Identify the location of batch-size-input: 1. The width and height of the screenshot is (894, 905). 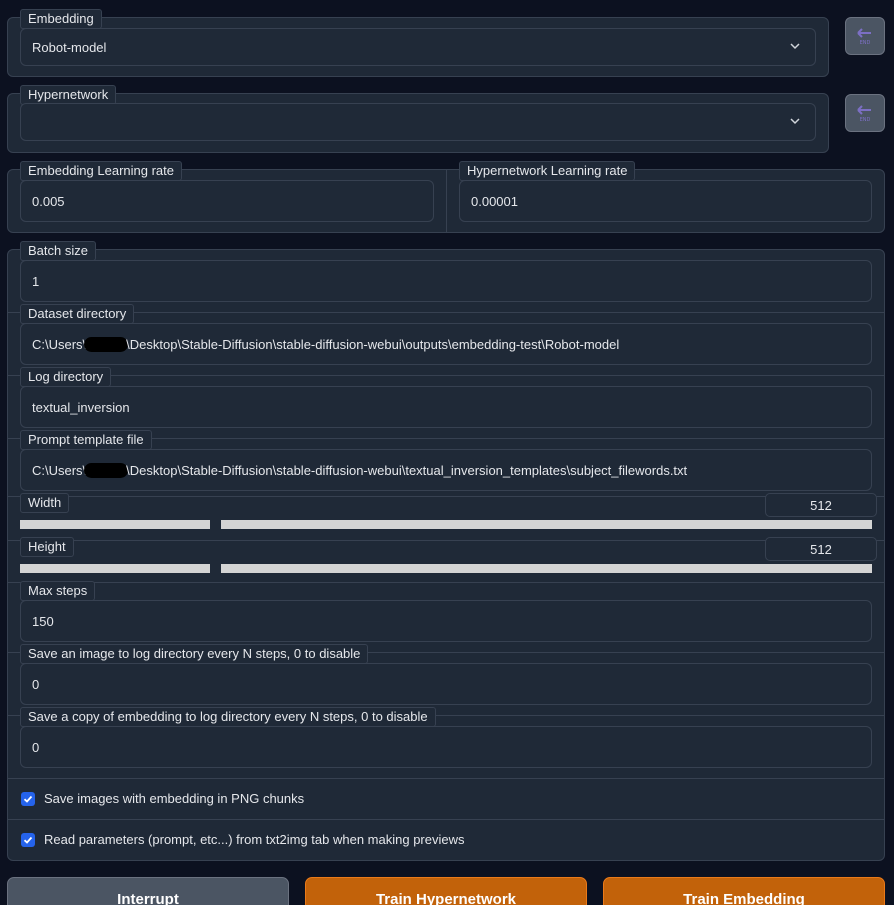
(446, 281).